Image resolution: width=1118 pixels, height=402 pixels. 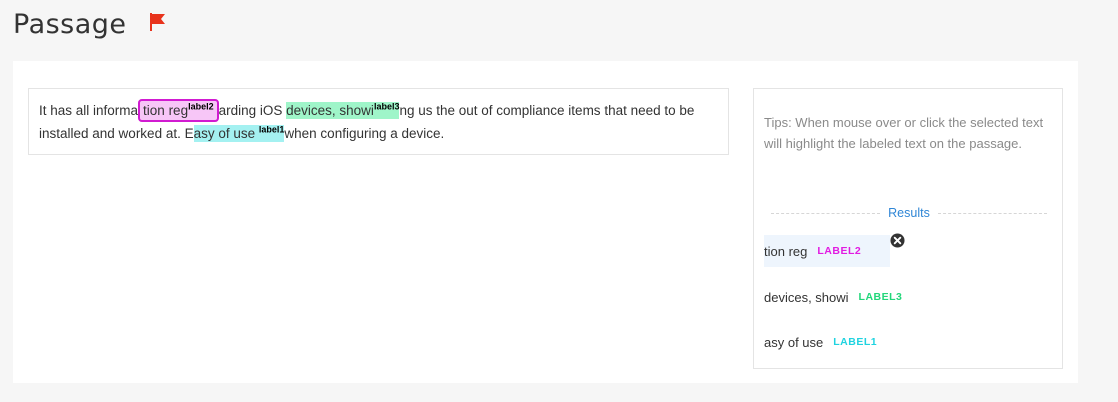 I want to click on page-header: Passage, so click(x=70, y=24).